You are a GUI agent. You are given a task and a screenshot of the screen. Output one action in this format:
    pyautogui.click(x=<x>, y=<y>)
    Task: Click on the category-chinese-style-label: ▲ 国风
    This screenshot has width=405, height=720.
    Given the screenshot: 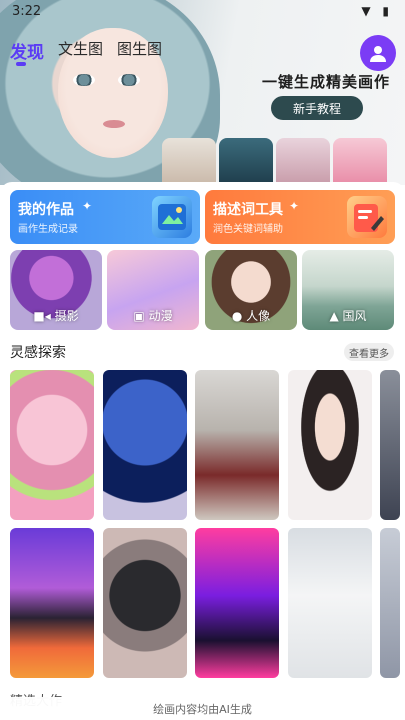 What is the action you would take?
    pyautogui.click(x=348, y=316)
    